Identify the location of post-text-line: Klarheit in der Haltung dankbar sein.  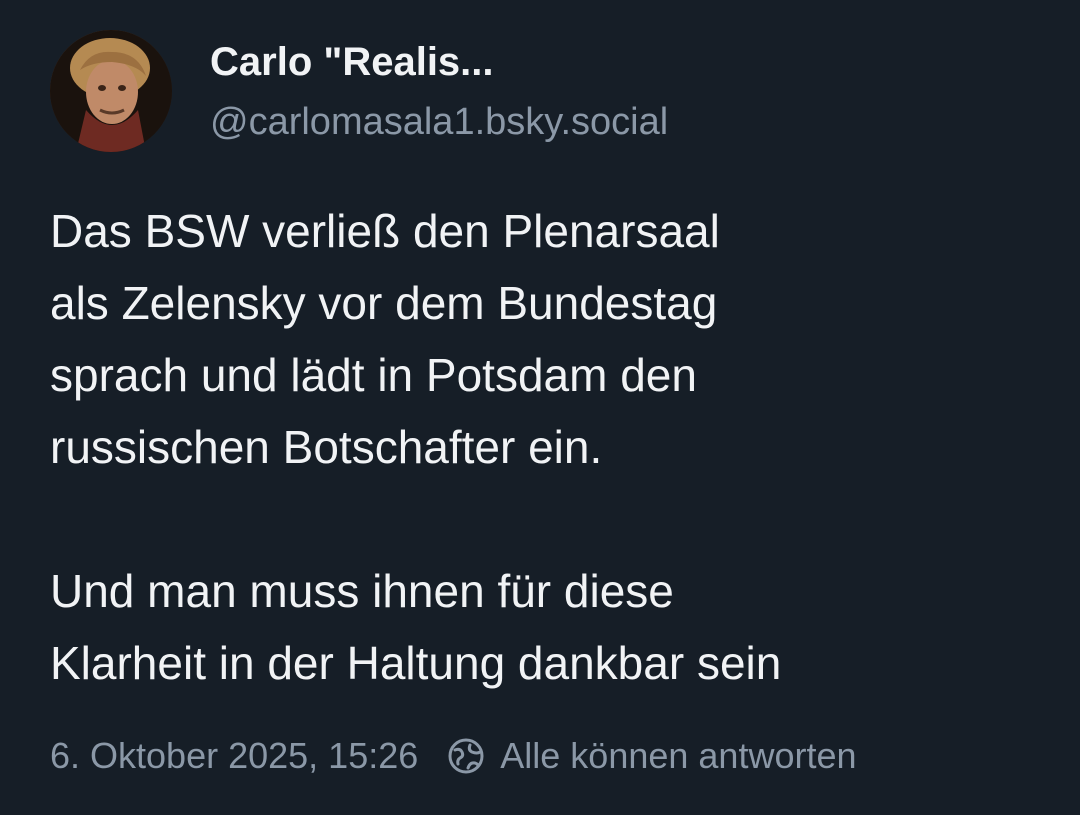
(416, 663).